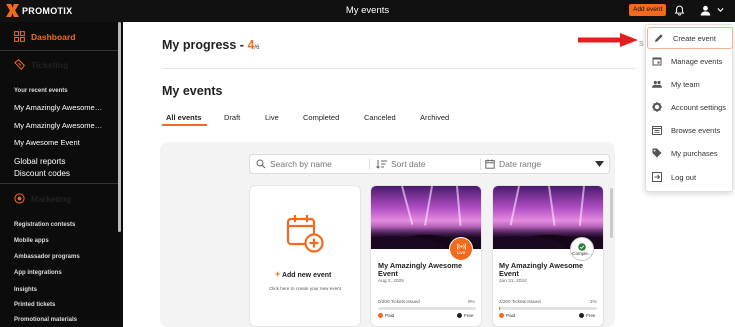 Image resolution: width=735 pixels, height=327 pixels. I want to click on add-new-event-card, so click(305, 256).